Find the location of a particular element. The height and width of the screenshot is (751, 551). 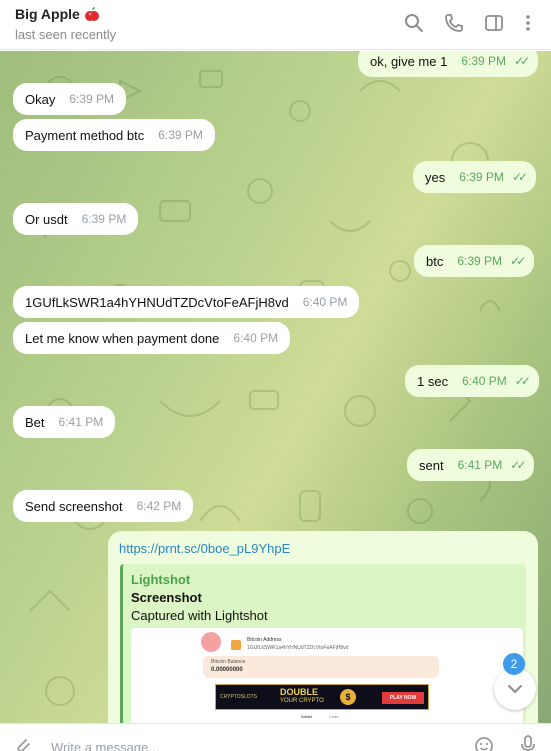

preview-tab-wallet: Wallet is located at coordinates (306, 716).